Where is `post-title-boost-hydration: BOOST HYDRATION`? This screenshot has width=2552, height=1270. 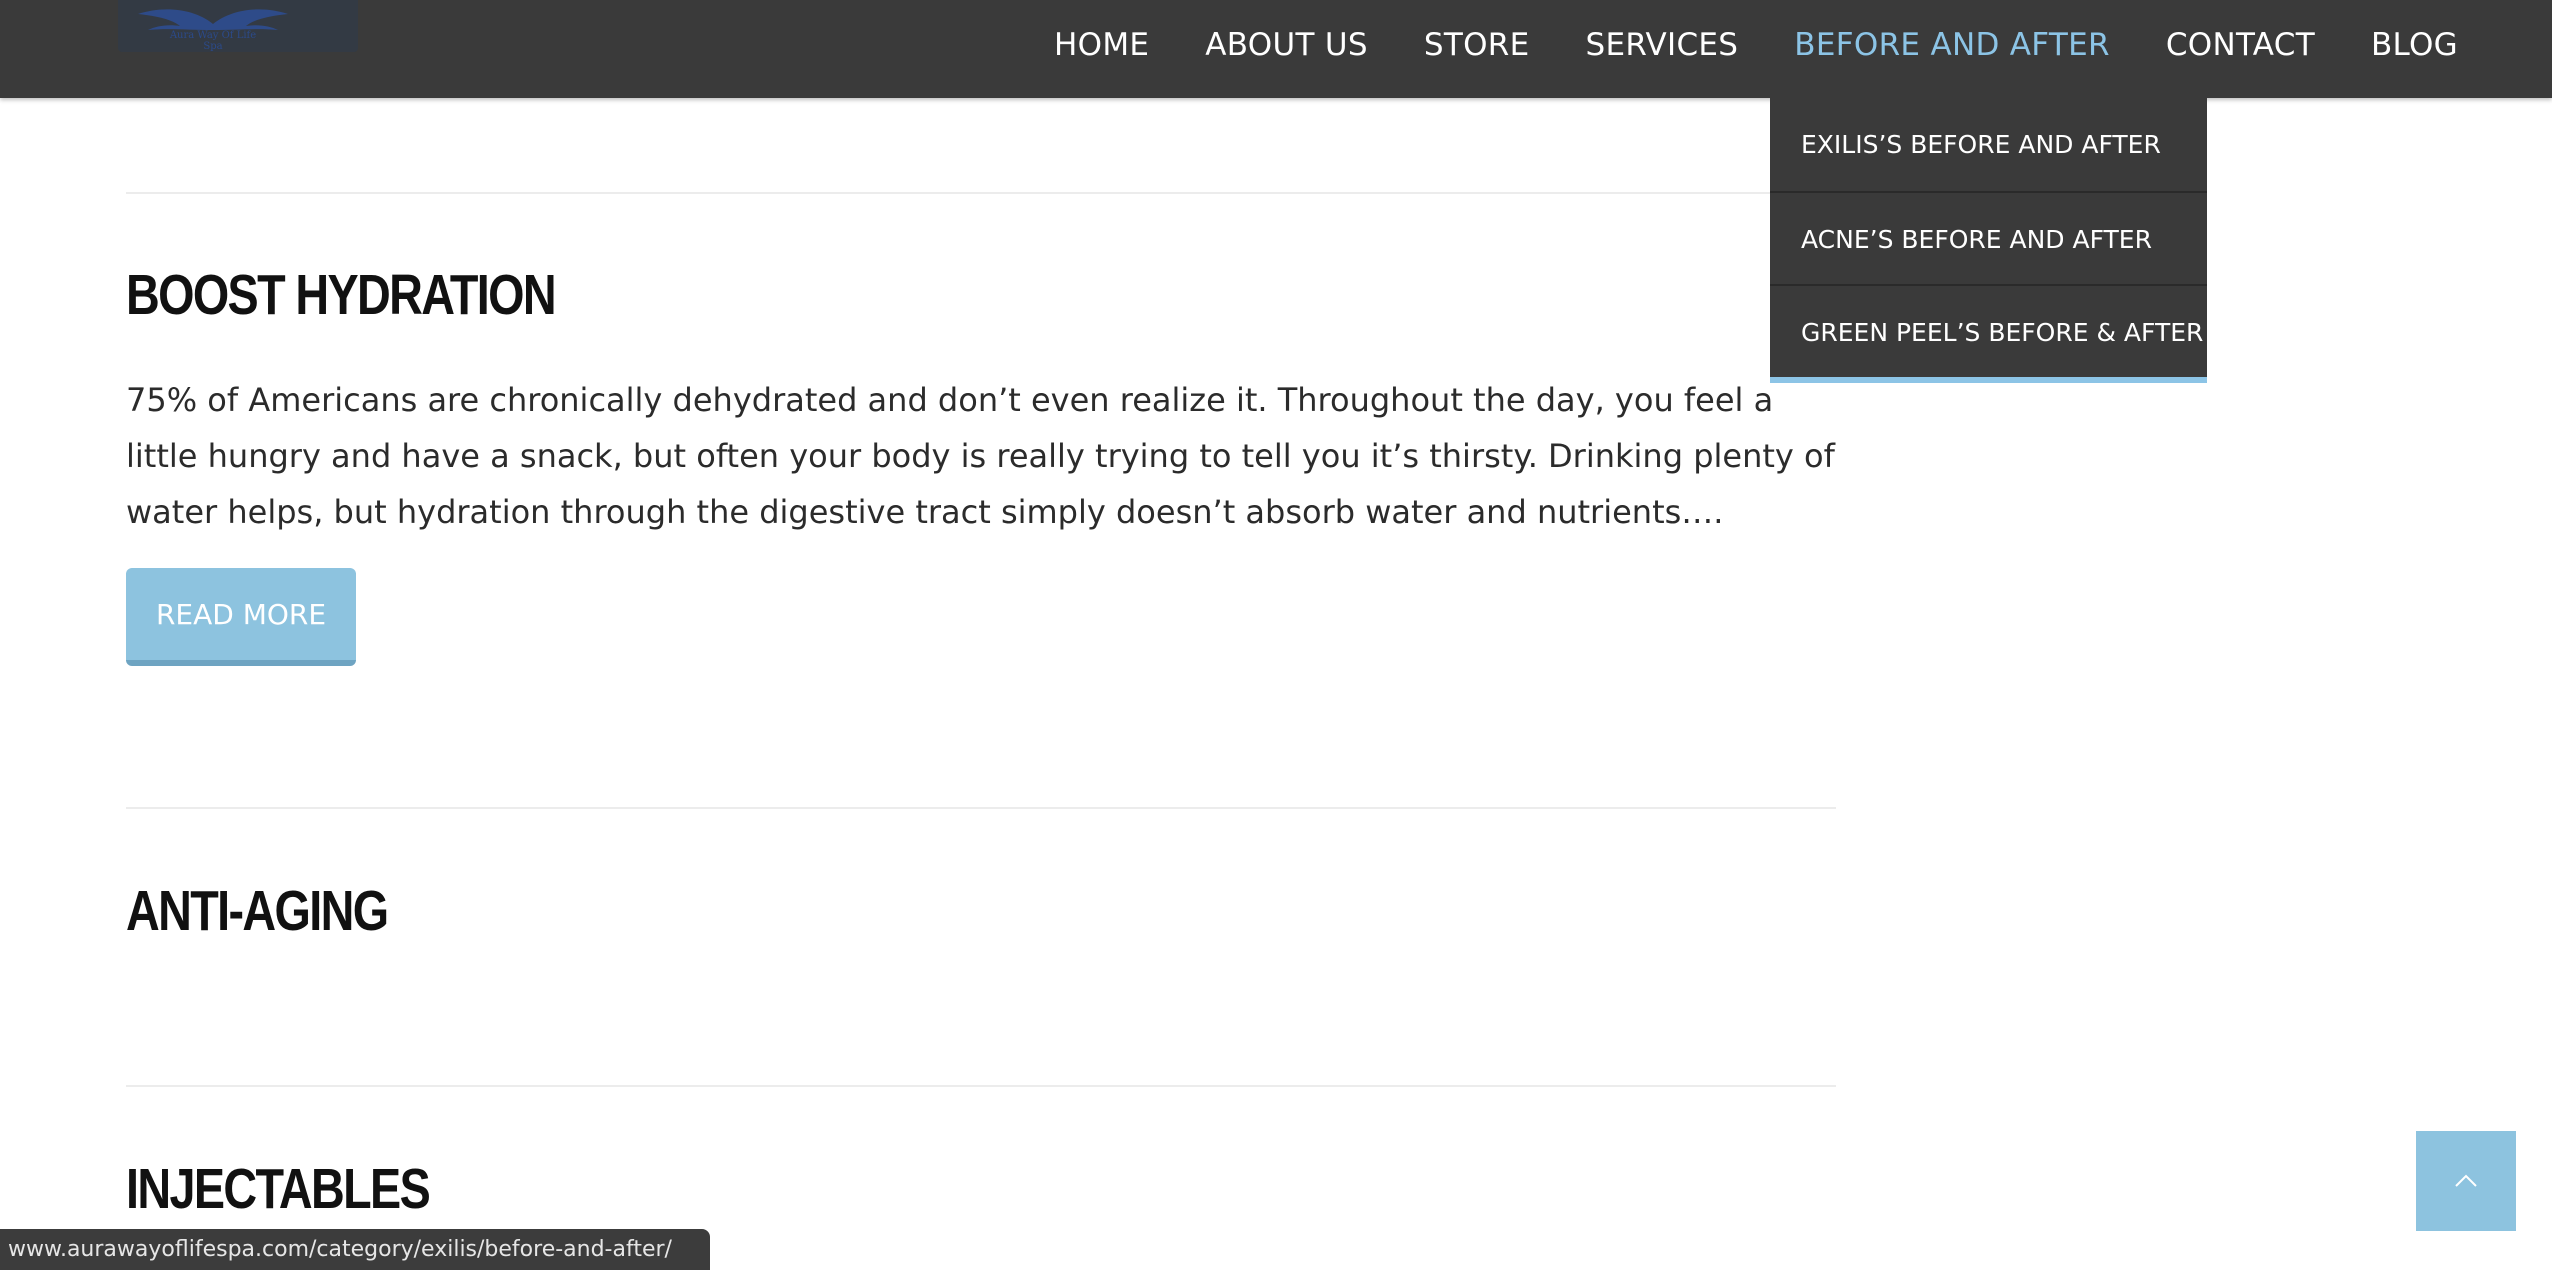
post-title-boost-hydration: BOOST HYDRATION is located at coordinates (341, 295).